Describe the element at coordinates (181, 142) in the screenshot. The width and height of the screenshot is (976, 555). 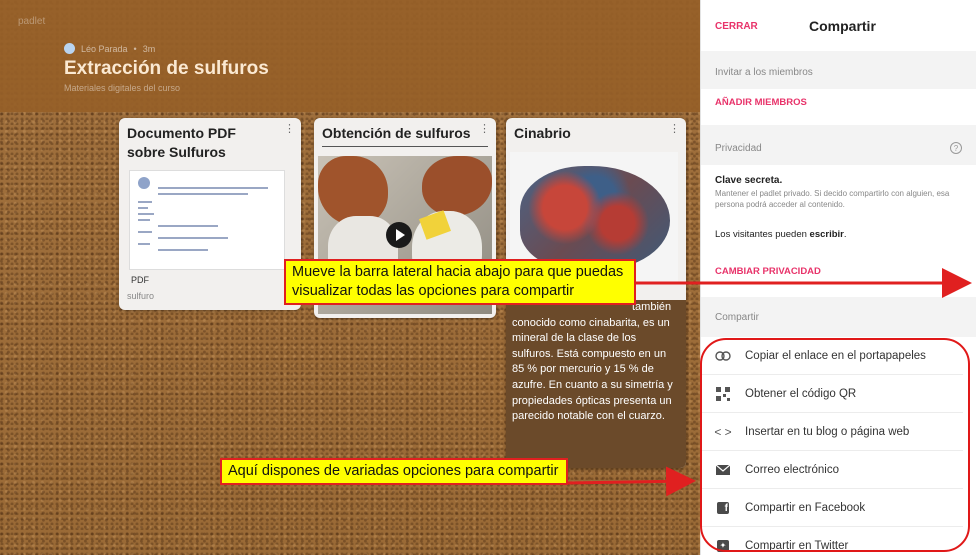
I see `pdf-card-title: Documento PDF sobre Sulfuros` at that location.